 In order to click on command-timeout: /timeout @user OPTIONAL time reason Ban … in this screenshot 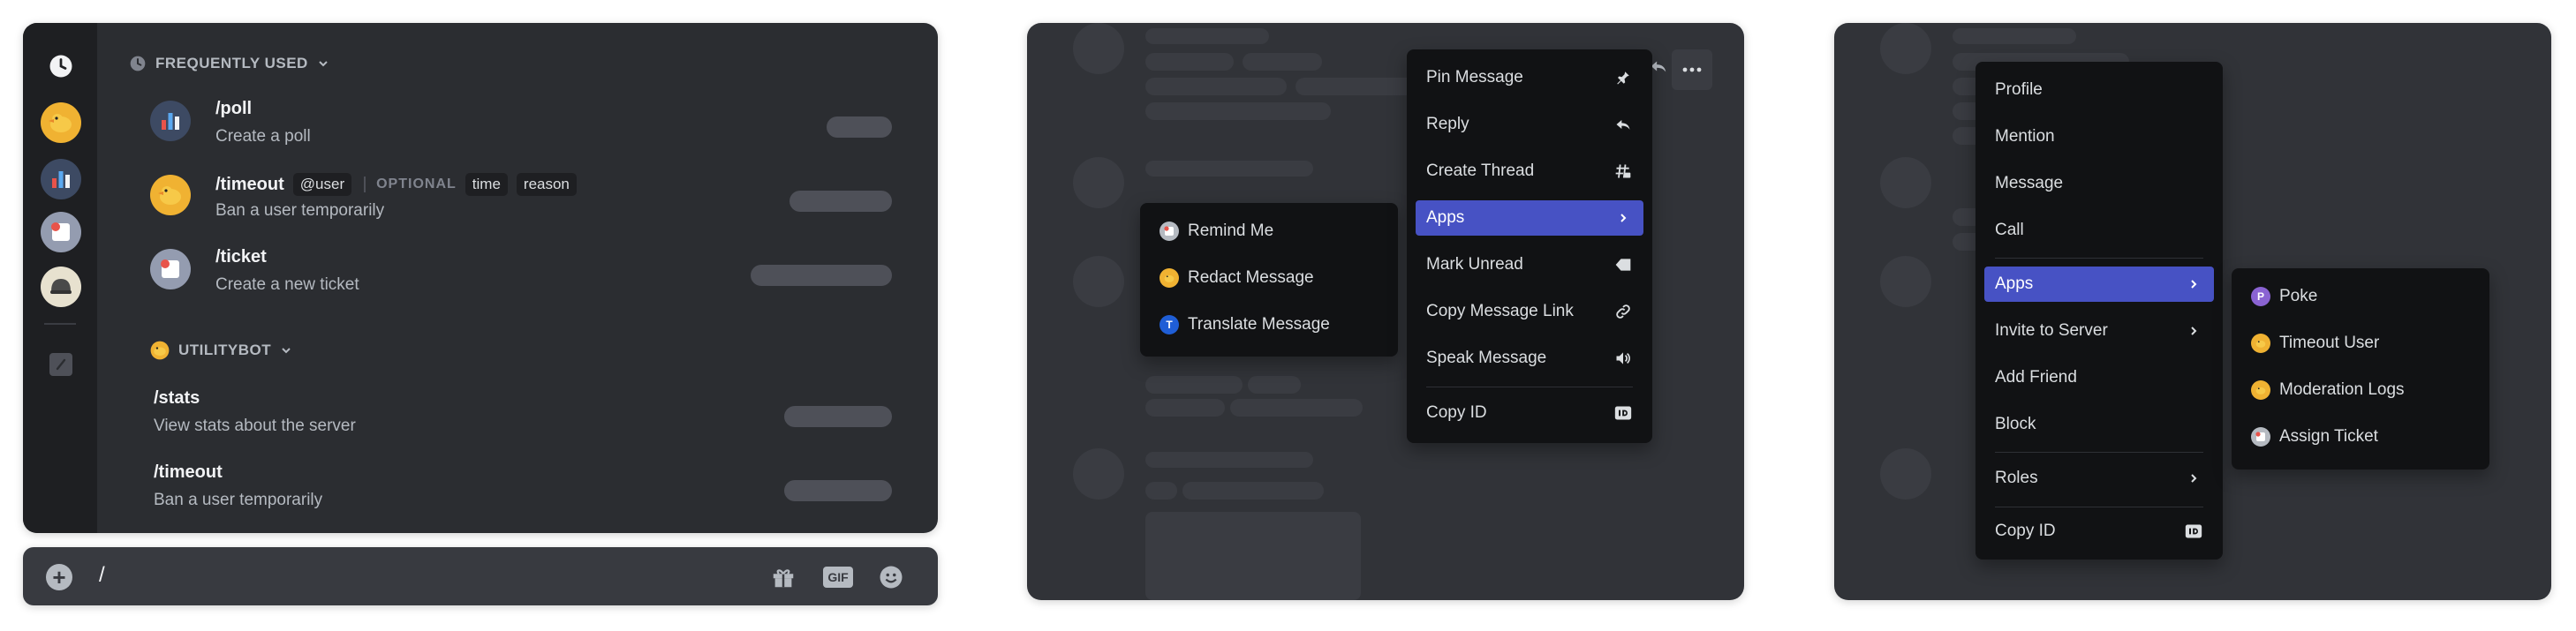, I will do `click(518, 203)`.